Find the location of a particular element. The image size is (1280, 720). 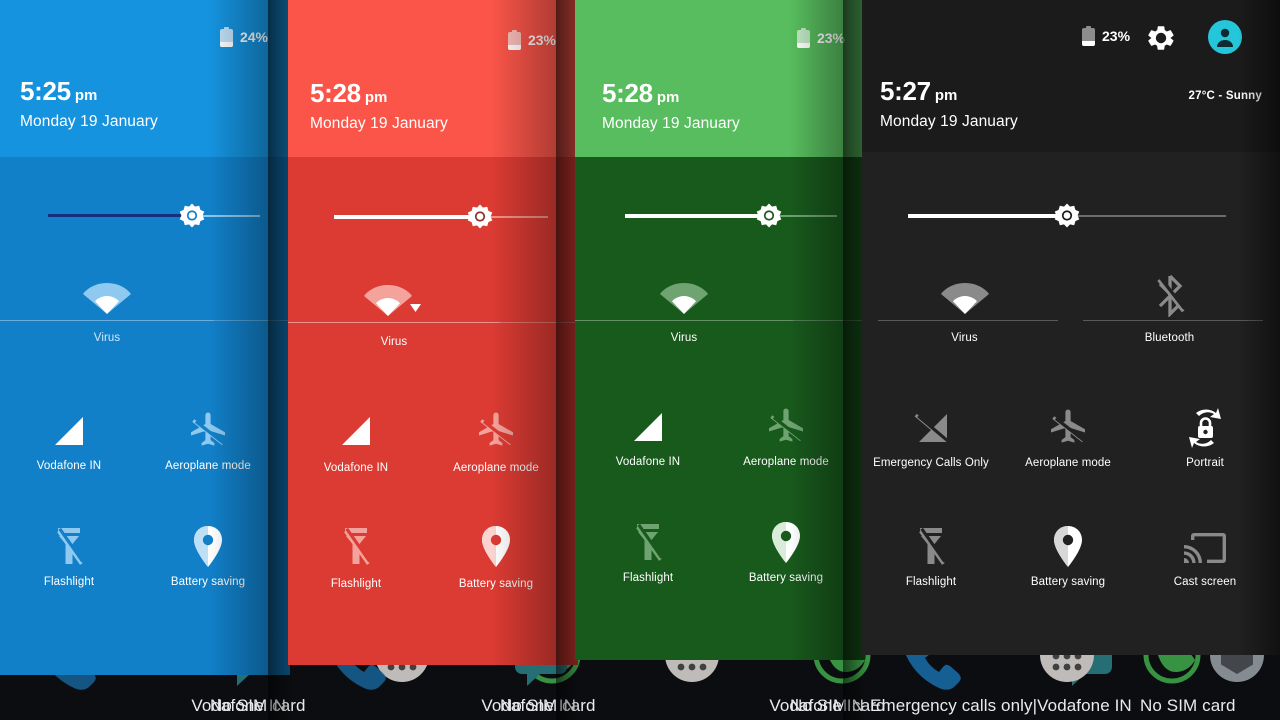

clock-time: 5:27 pm is located at coordinates (919, 91).